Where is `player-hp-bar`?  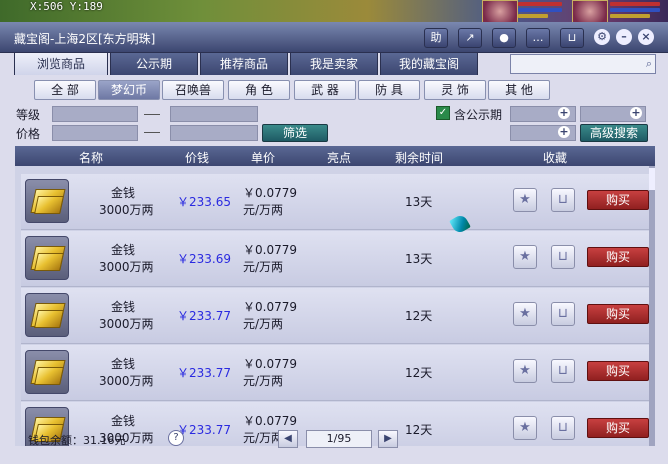 player-hp-bar is located at coordinates (635, 4).